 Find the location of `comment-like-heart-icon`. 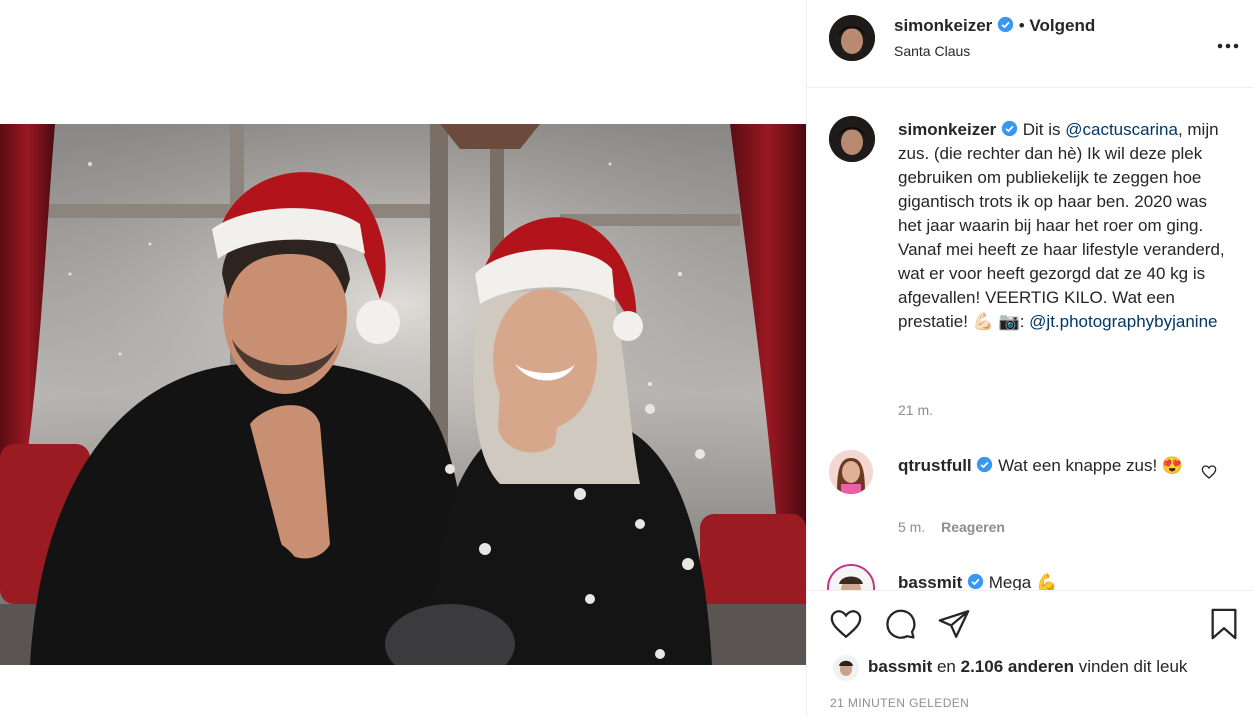

comment-like-heart-icon is located at coordinates (1209, 472).